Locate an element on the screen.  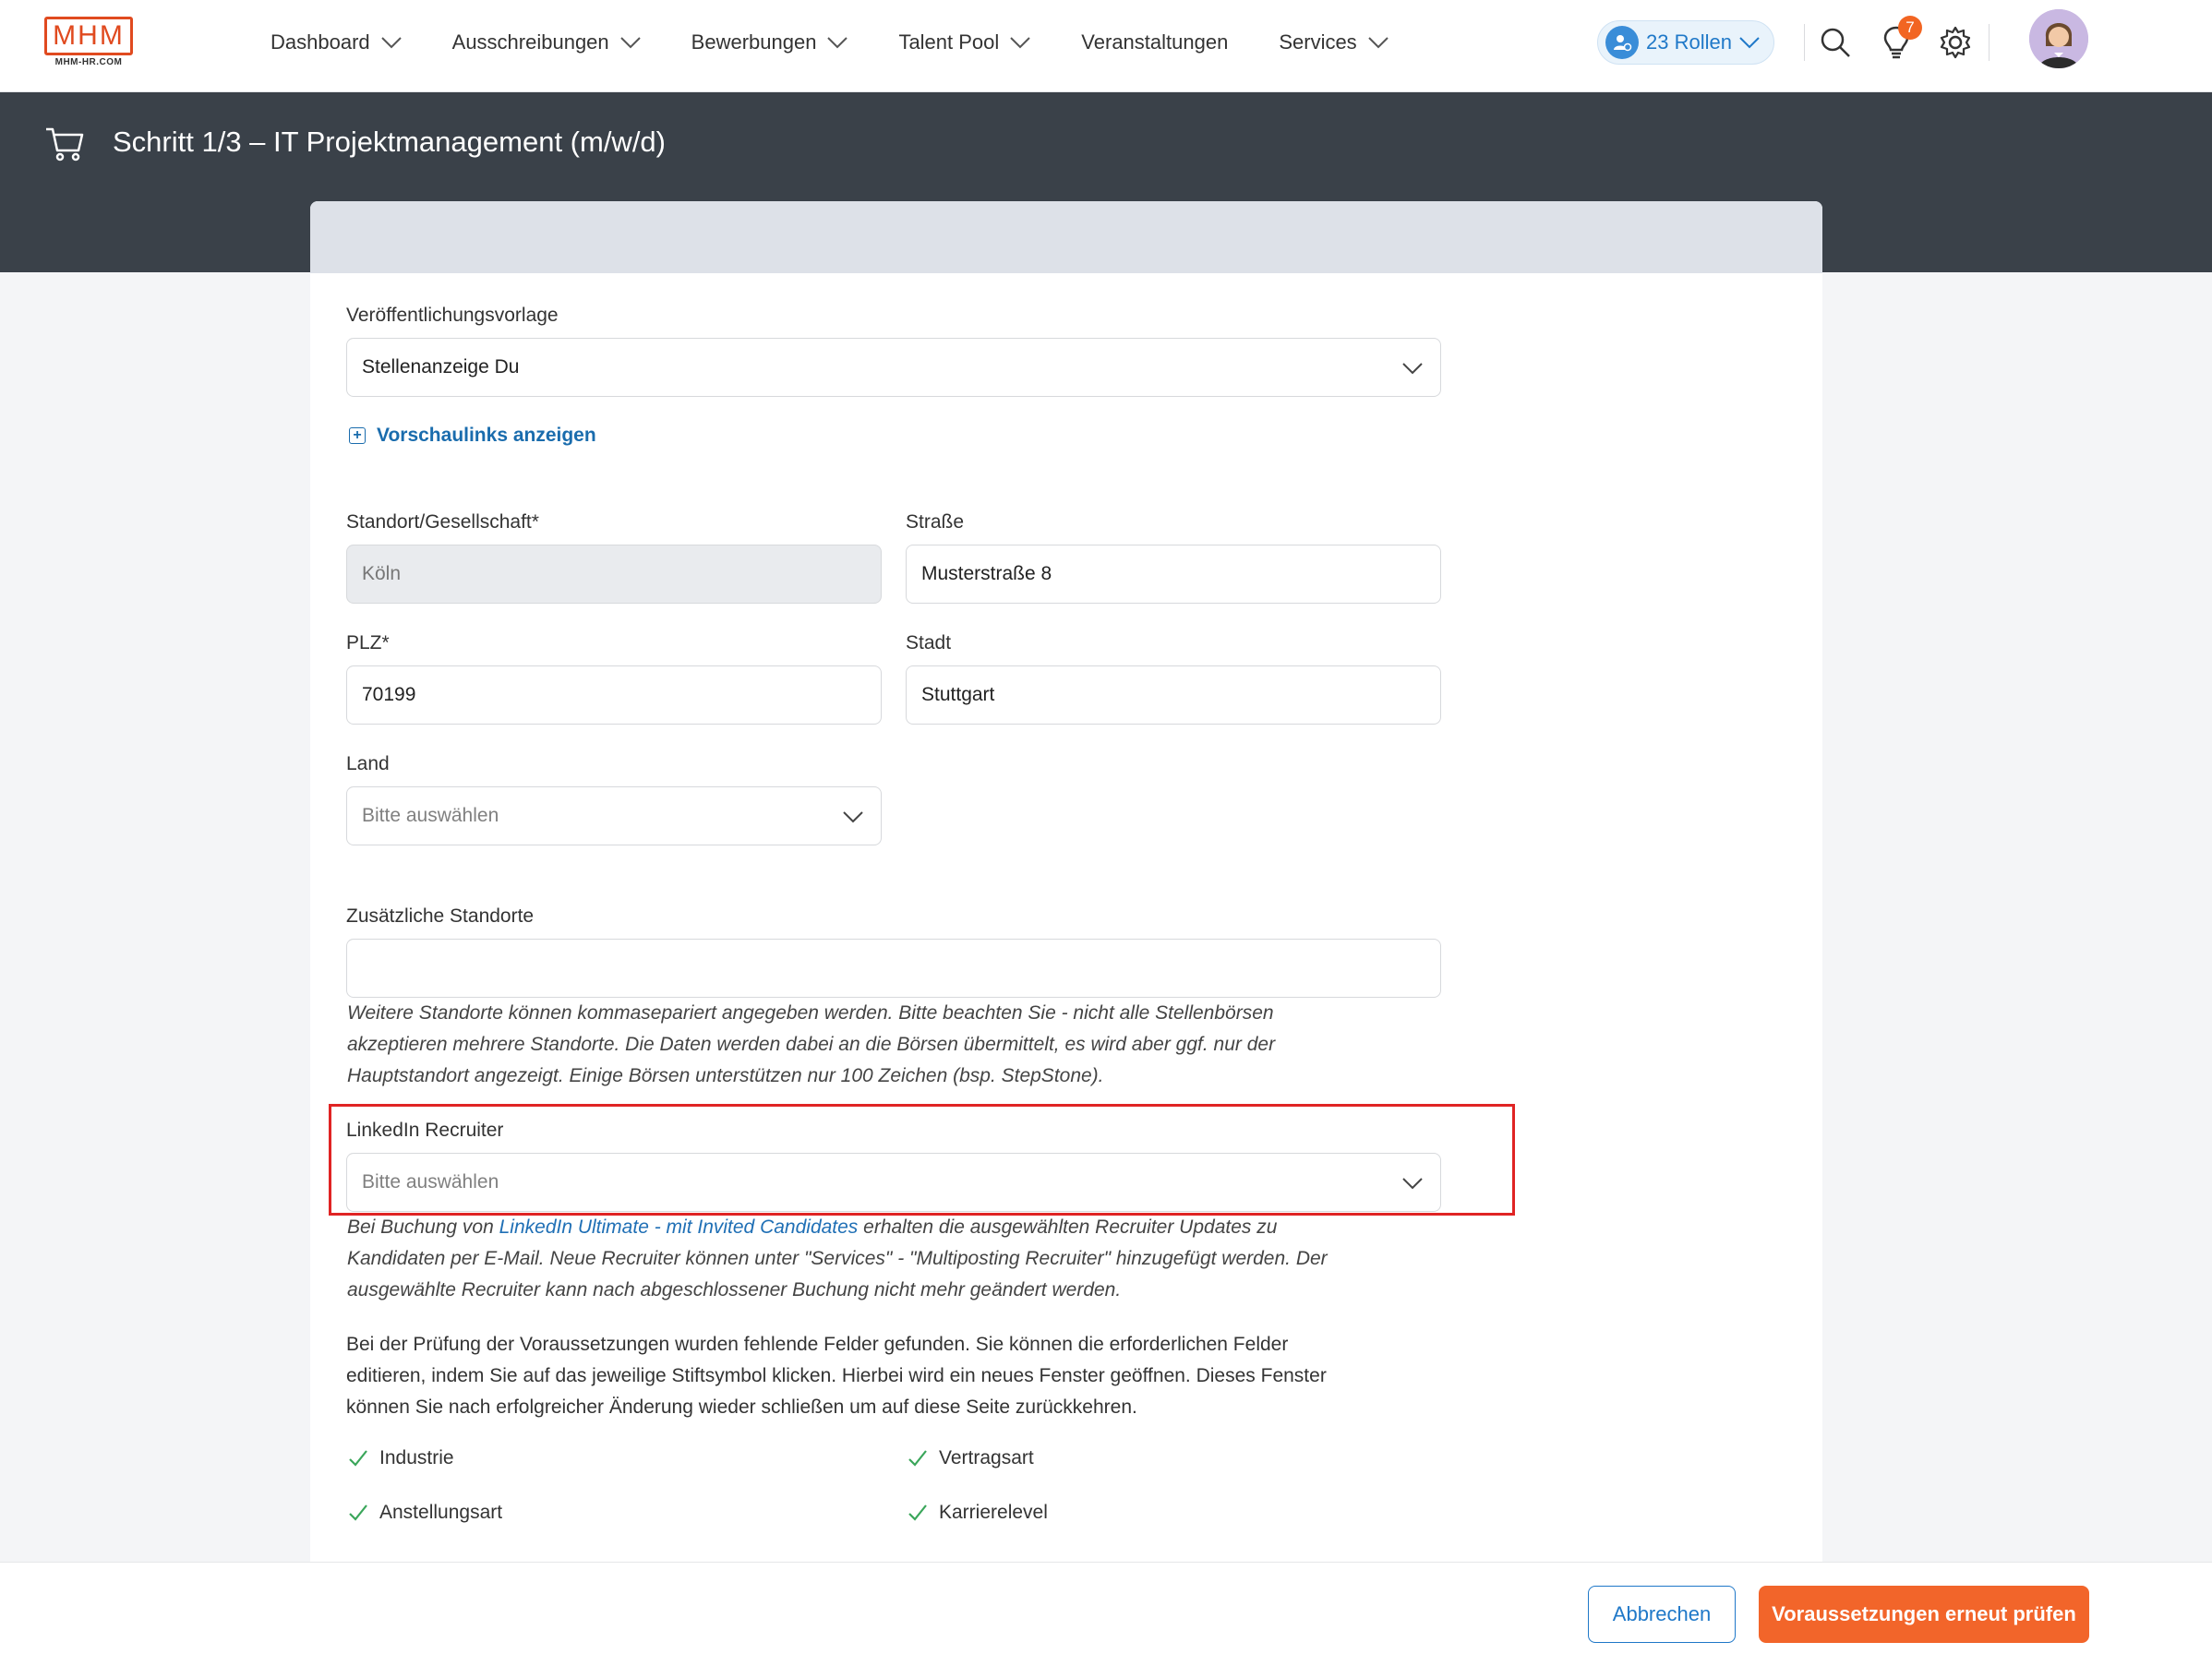
location-value: Köln is located at coordinates (382, 573).